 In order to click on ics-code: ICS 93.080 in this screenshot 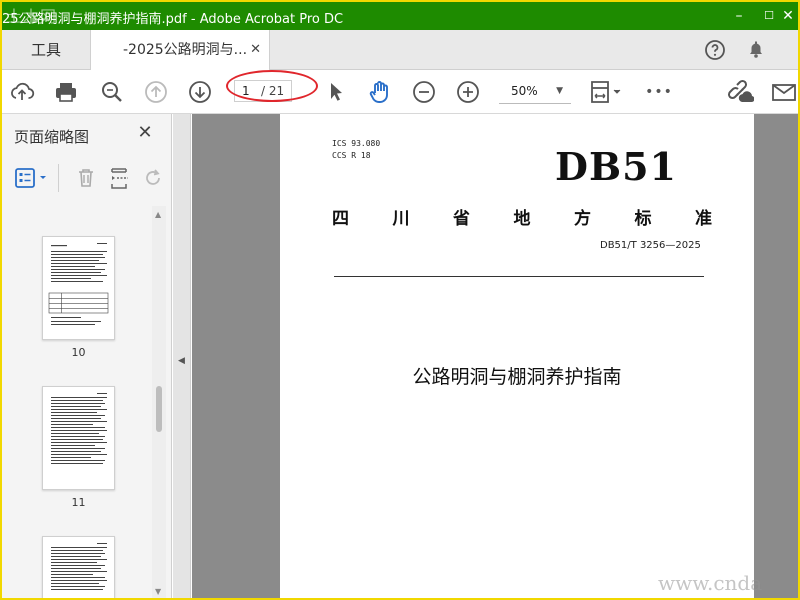, I will do `click(356, 143)`.